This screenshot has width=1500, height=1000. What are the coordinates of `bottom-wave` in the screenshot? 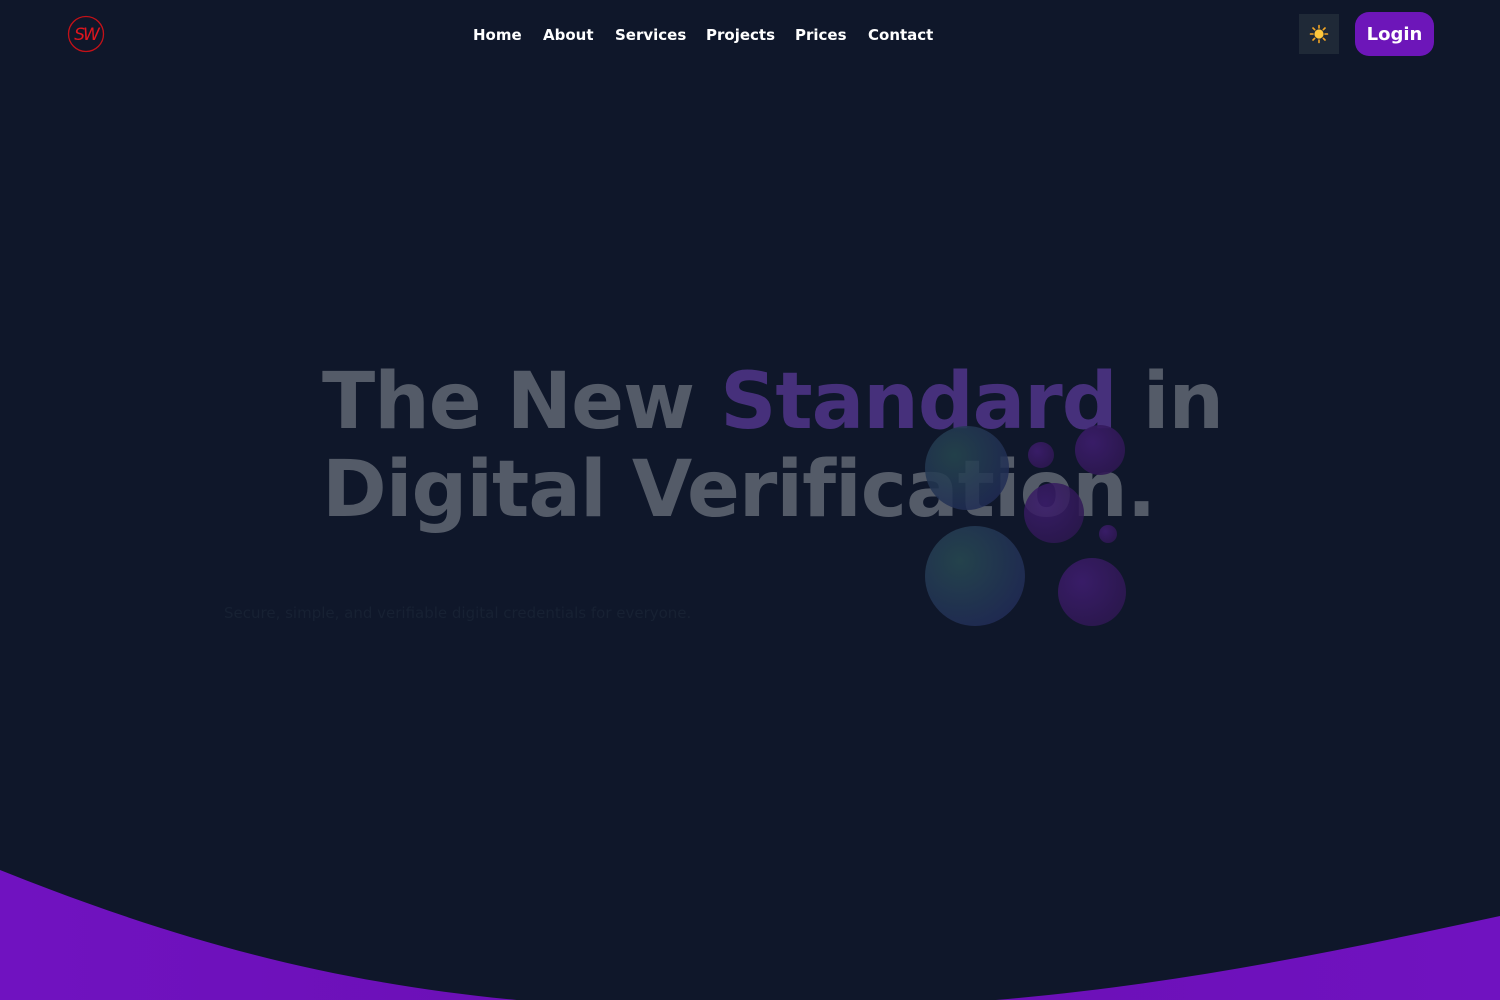 It's located at (750, 935).